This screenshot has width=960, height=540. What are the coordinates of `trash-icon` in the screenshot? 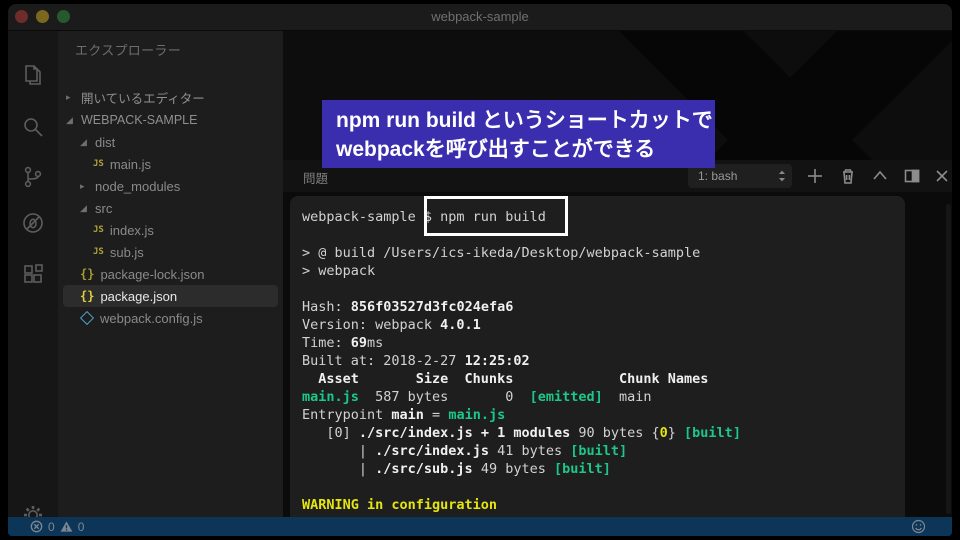 It's located at (848, 176).